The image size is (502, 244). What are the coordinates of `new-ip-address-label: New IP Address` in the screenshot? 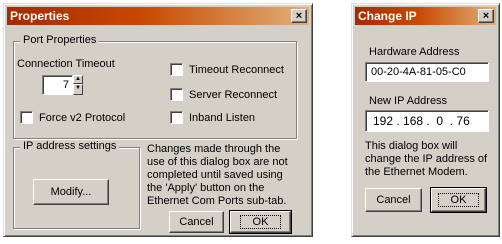 It's located at (408, 101).